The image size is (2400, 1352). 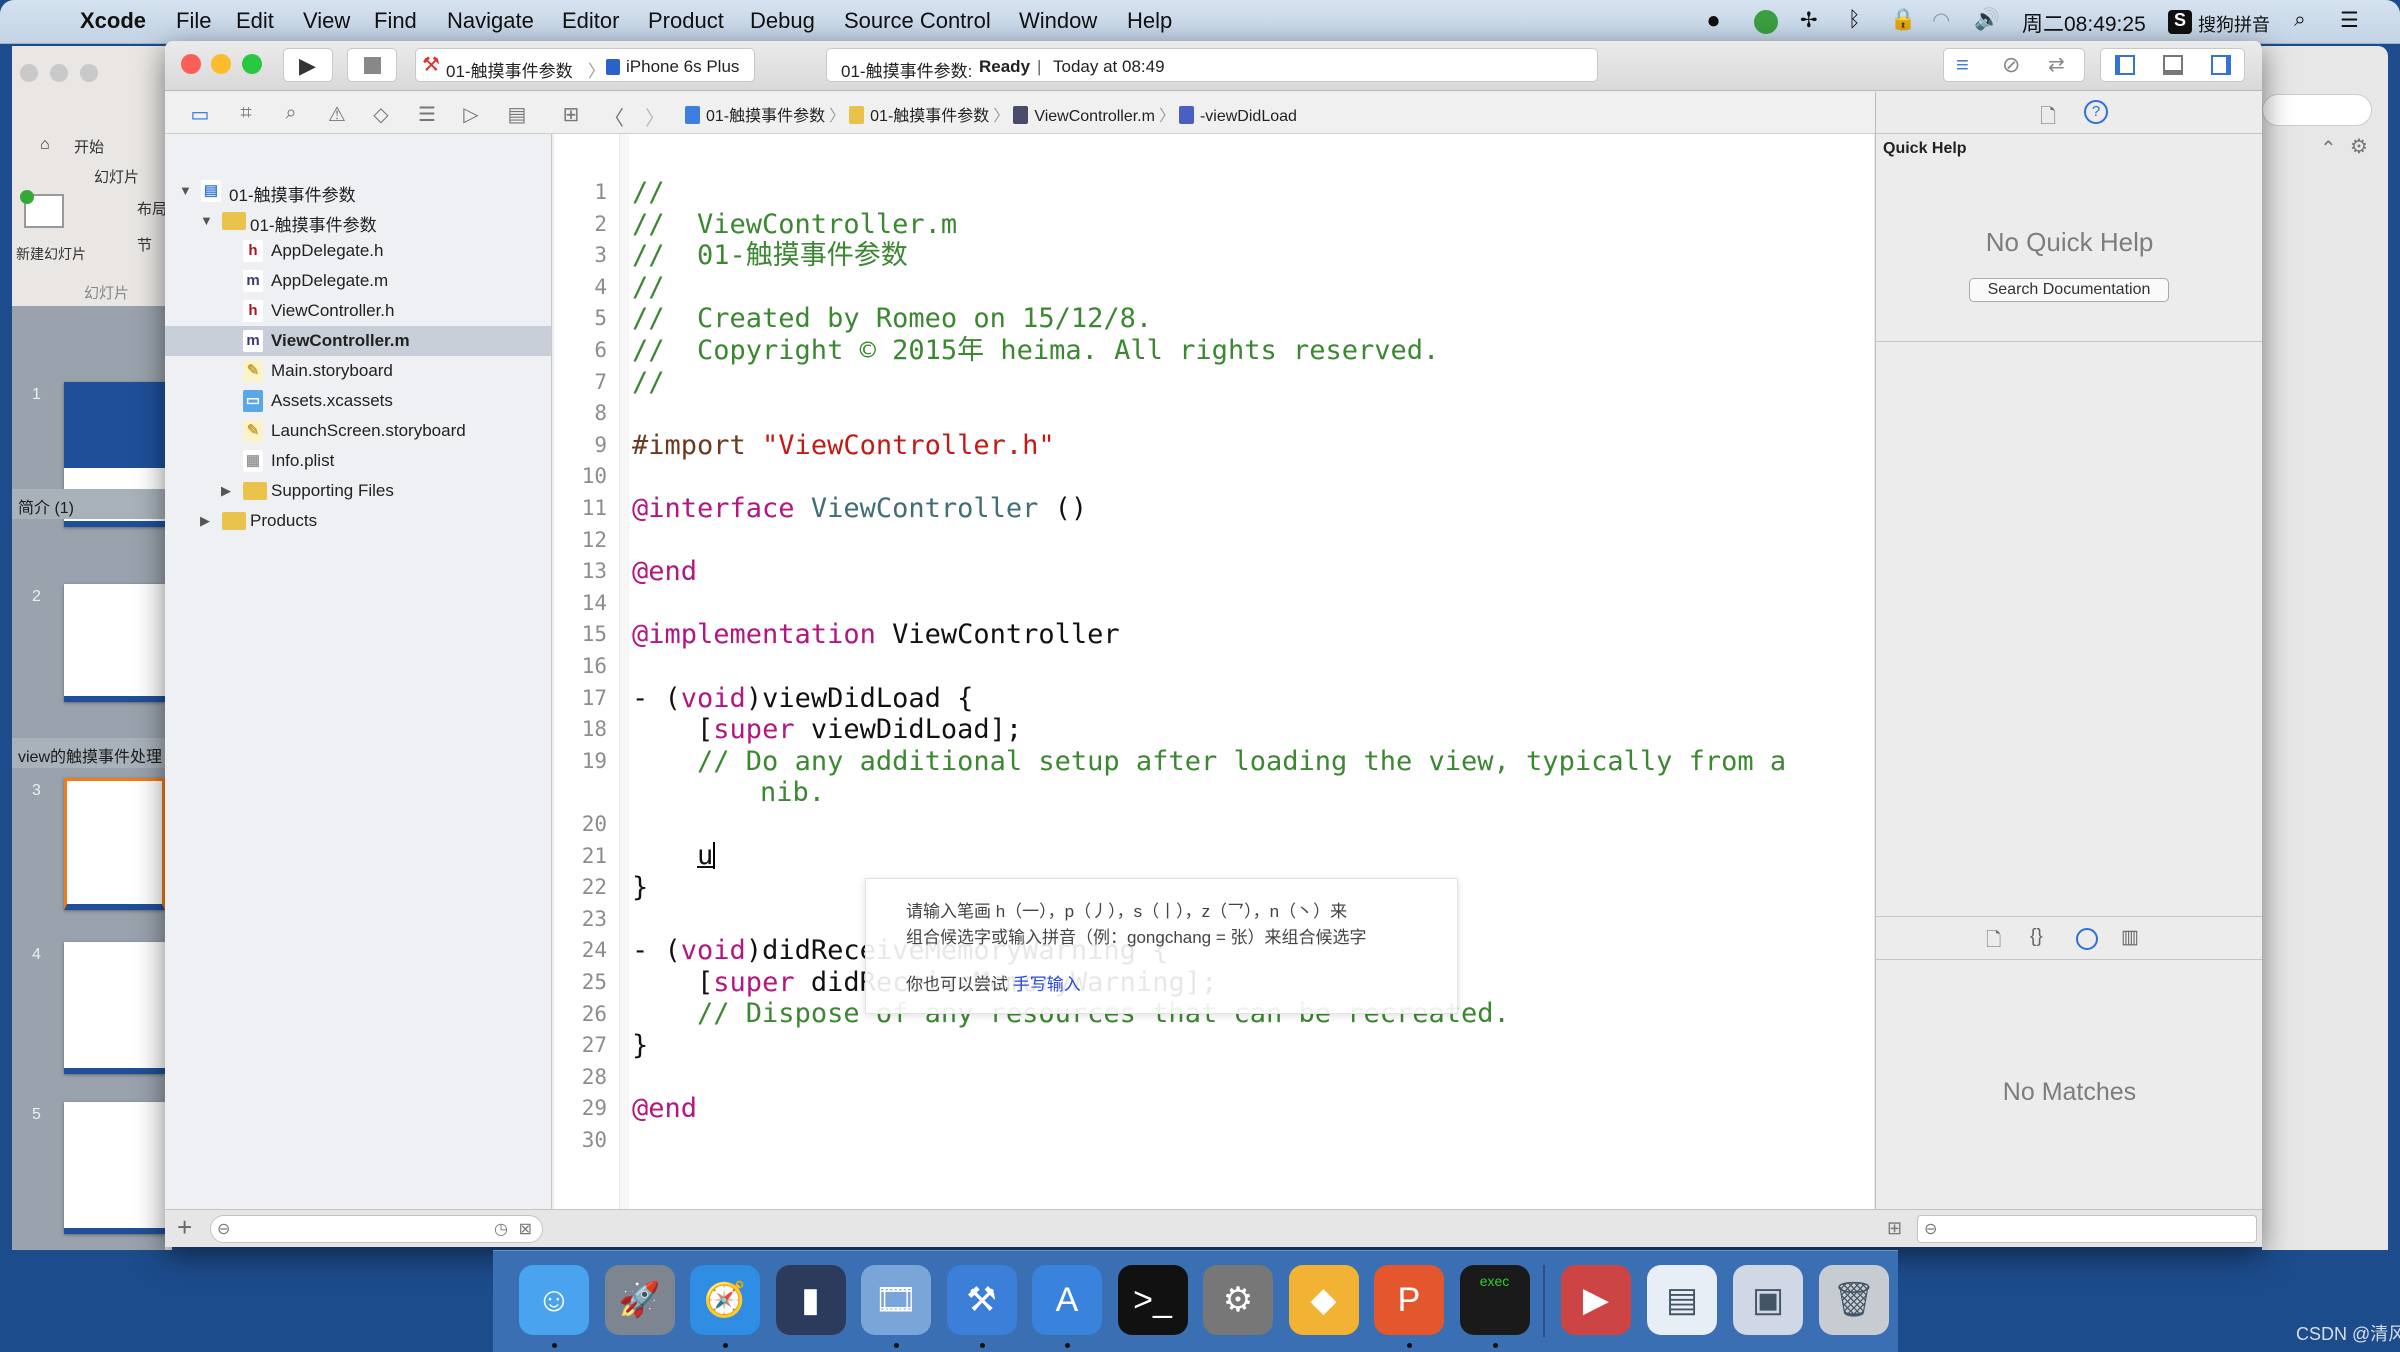 I want to click on navigator-item: ▼ ▤ 01-触摸事件参数, so click(x=358, y=191).